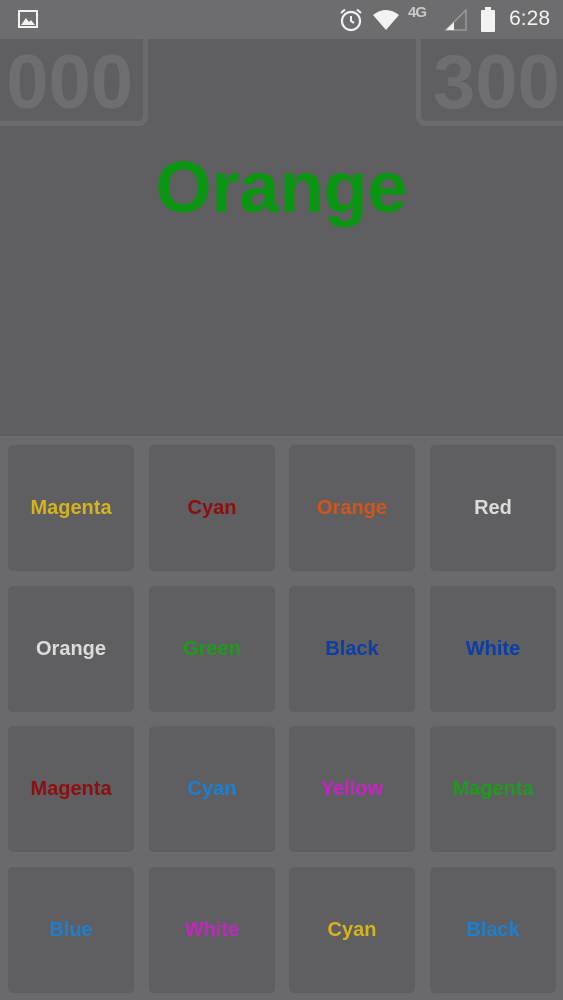 Image resolution: width=563 pixels, height=1000 pixels. What do you see at coordinates (71, 930) in the screenshot?
I see `color-tile: Blue` at bounding box center [71, 930].